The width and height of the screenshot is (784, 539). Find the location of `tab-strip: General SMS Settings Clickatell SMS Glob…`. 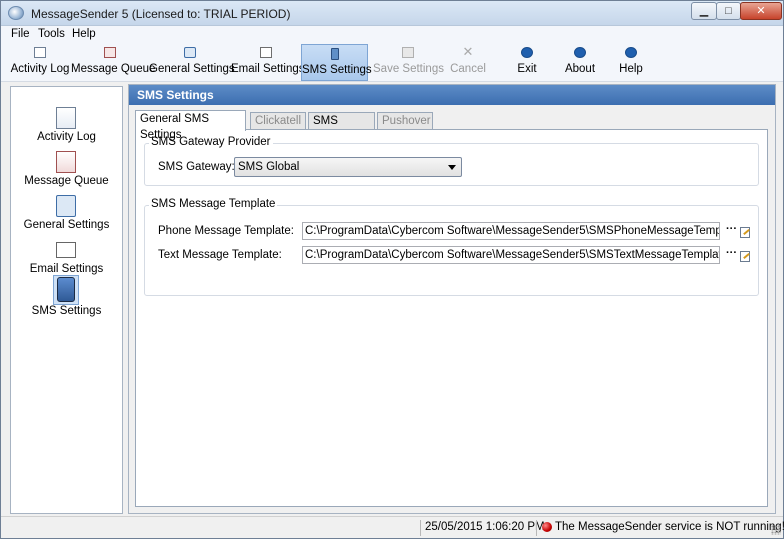

tab-strip: General SMS Settings Clickatell SMS Glob… is located at coordinates (450, 126).